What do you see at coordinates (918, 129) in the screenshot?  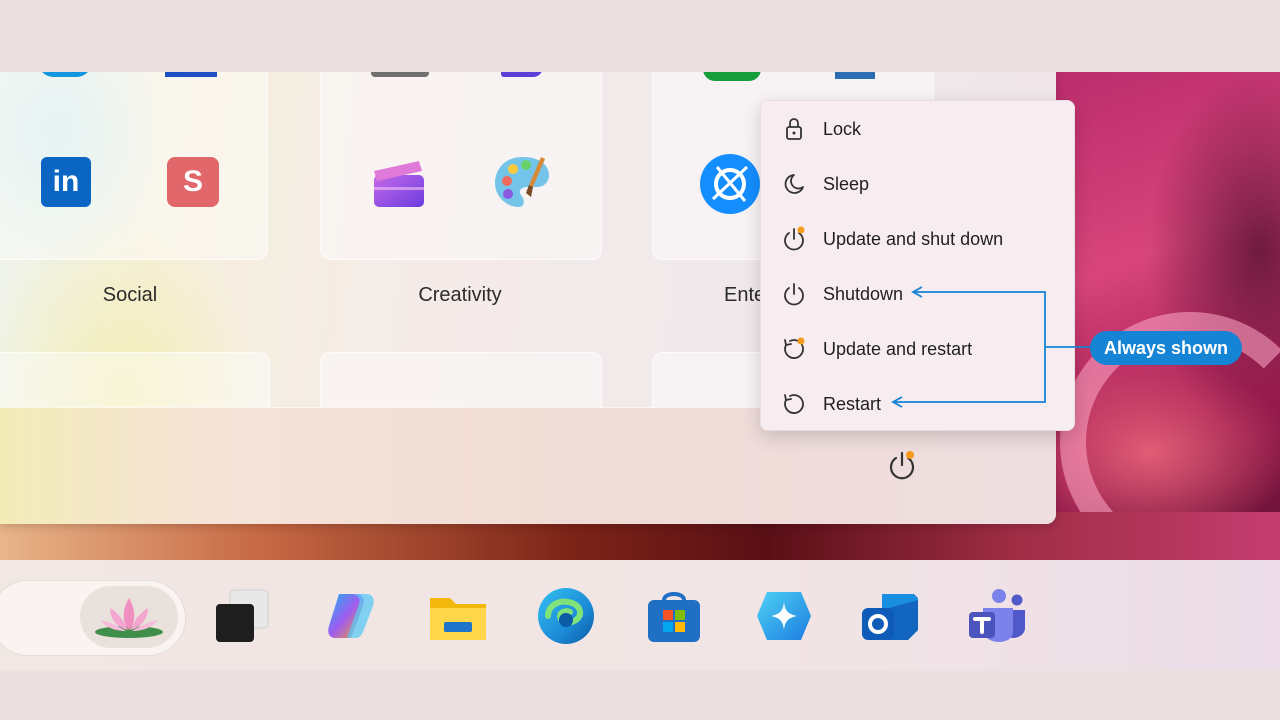 I see `menu-item-lock: Lock` at bounding box center [918, 129].